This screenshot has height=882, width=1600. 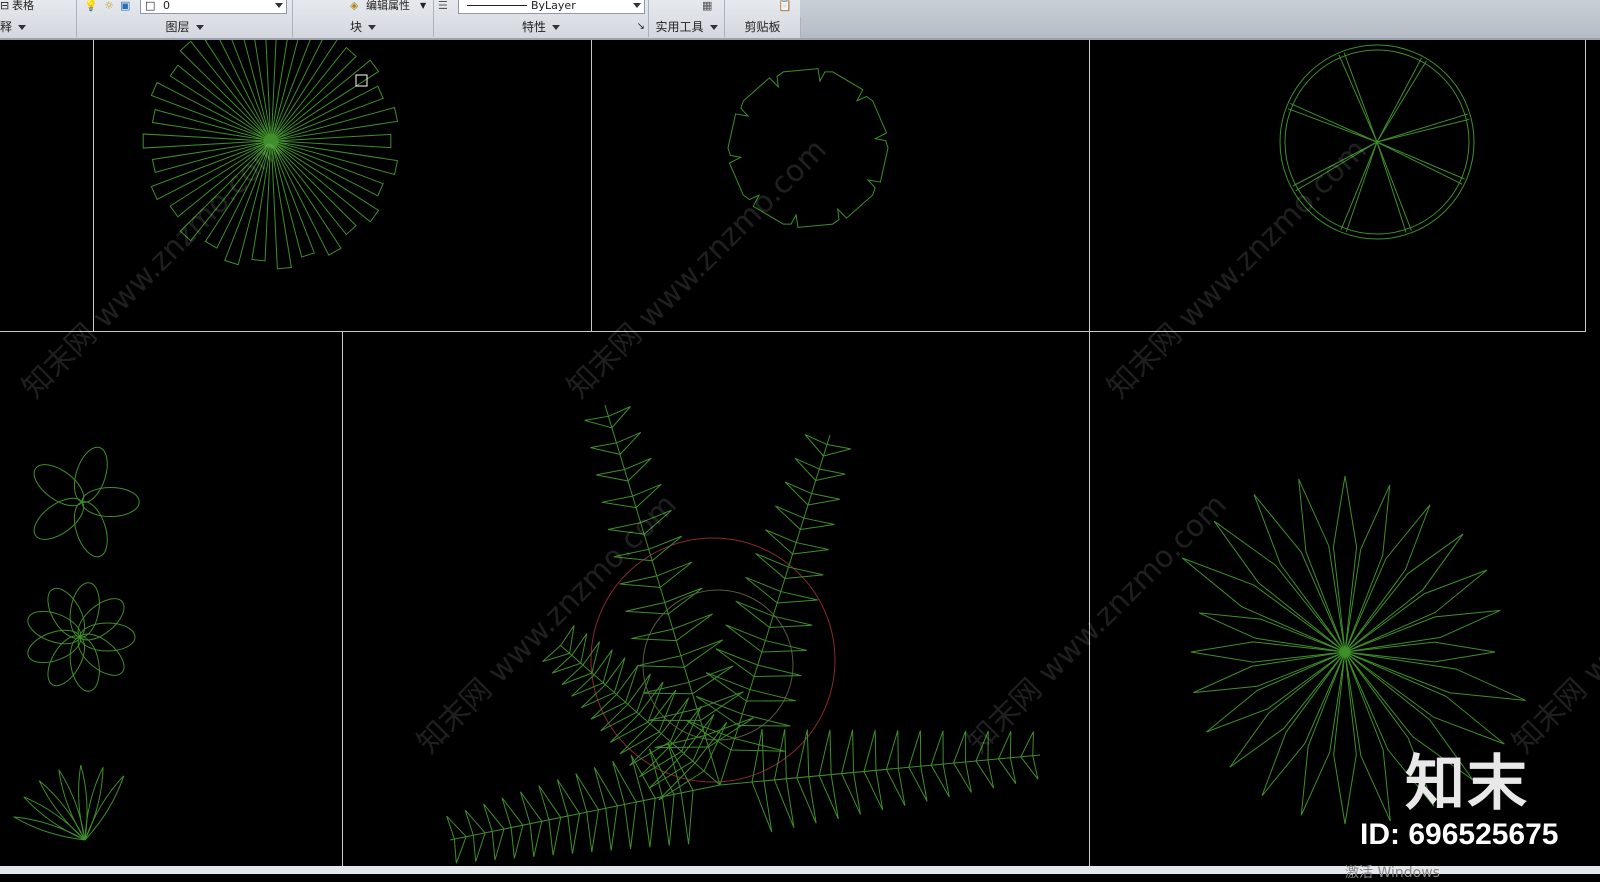 I want to click on asset-id: ID: 696525675, so click(x=1459, y=834).